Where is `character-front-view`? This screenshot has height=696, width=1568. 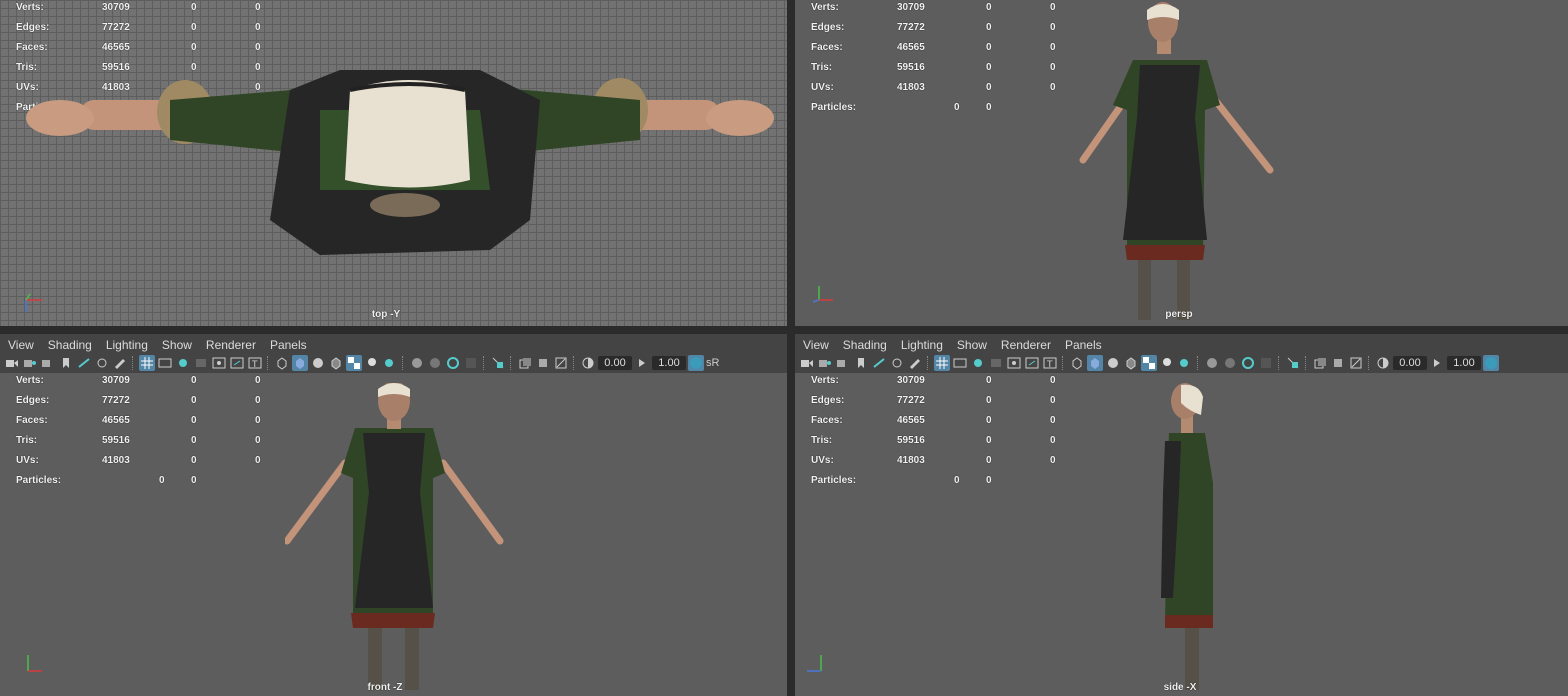 character-front-view is located at coordinates (395, 539).